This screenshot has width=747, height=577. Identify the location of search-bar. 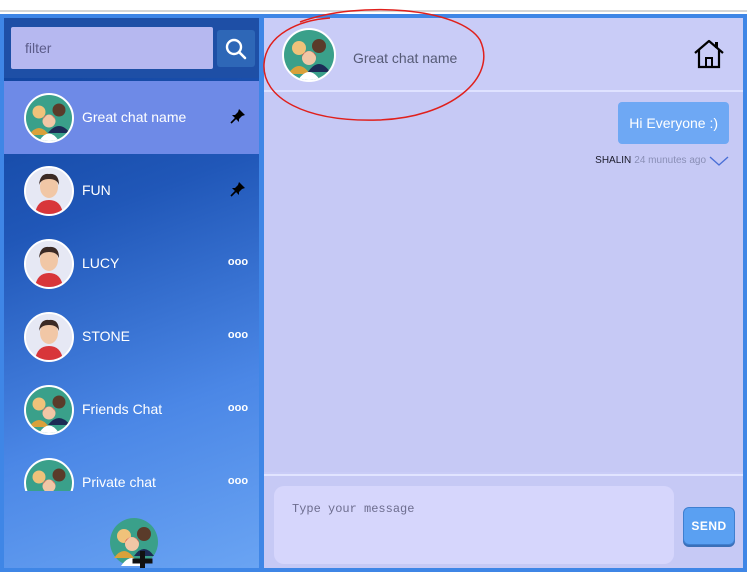
(131, 48).